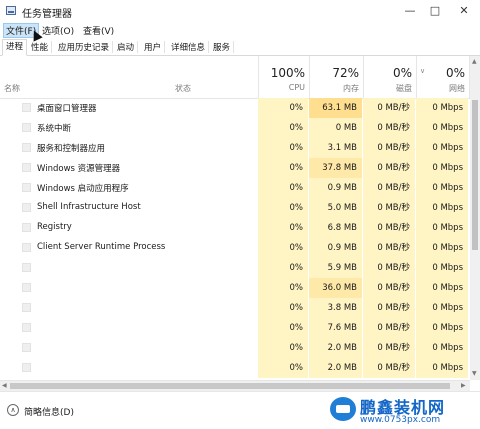 Image resolution: width=480 pixels, height=429 pixels. I want to click on tab-processes: 进程, so click(15, 47).